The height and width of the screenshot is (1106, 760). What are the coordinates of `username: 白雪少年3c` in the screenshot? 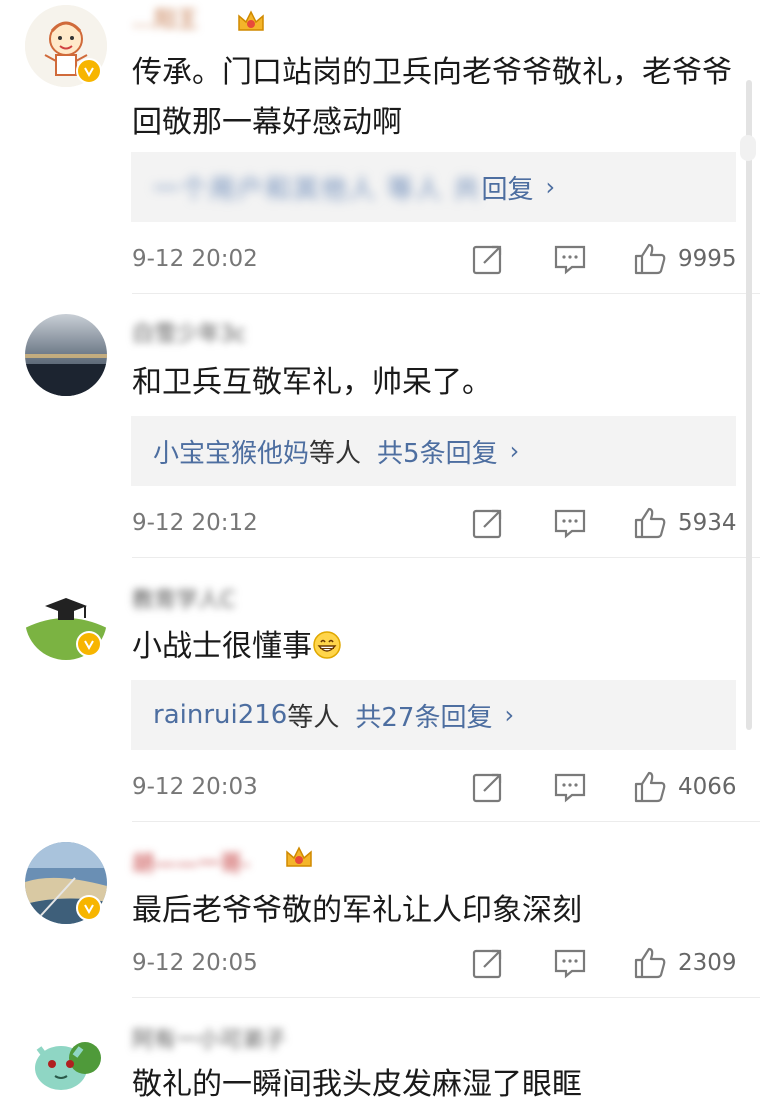 It's located at (189, 331).